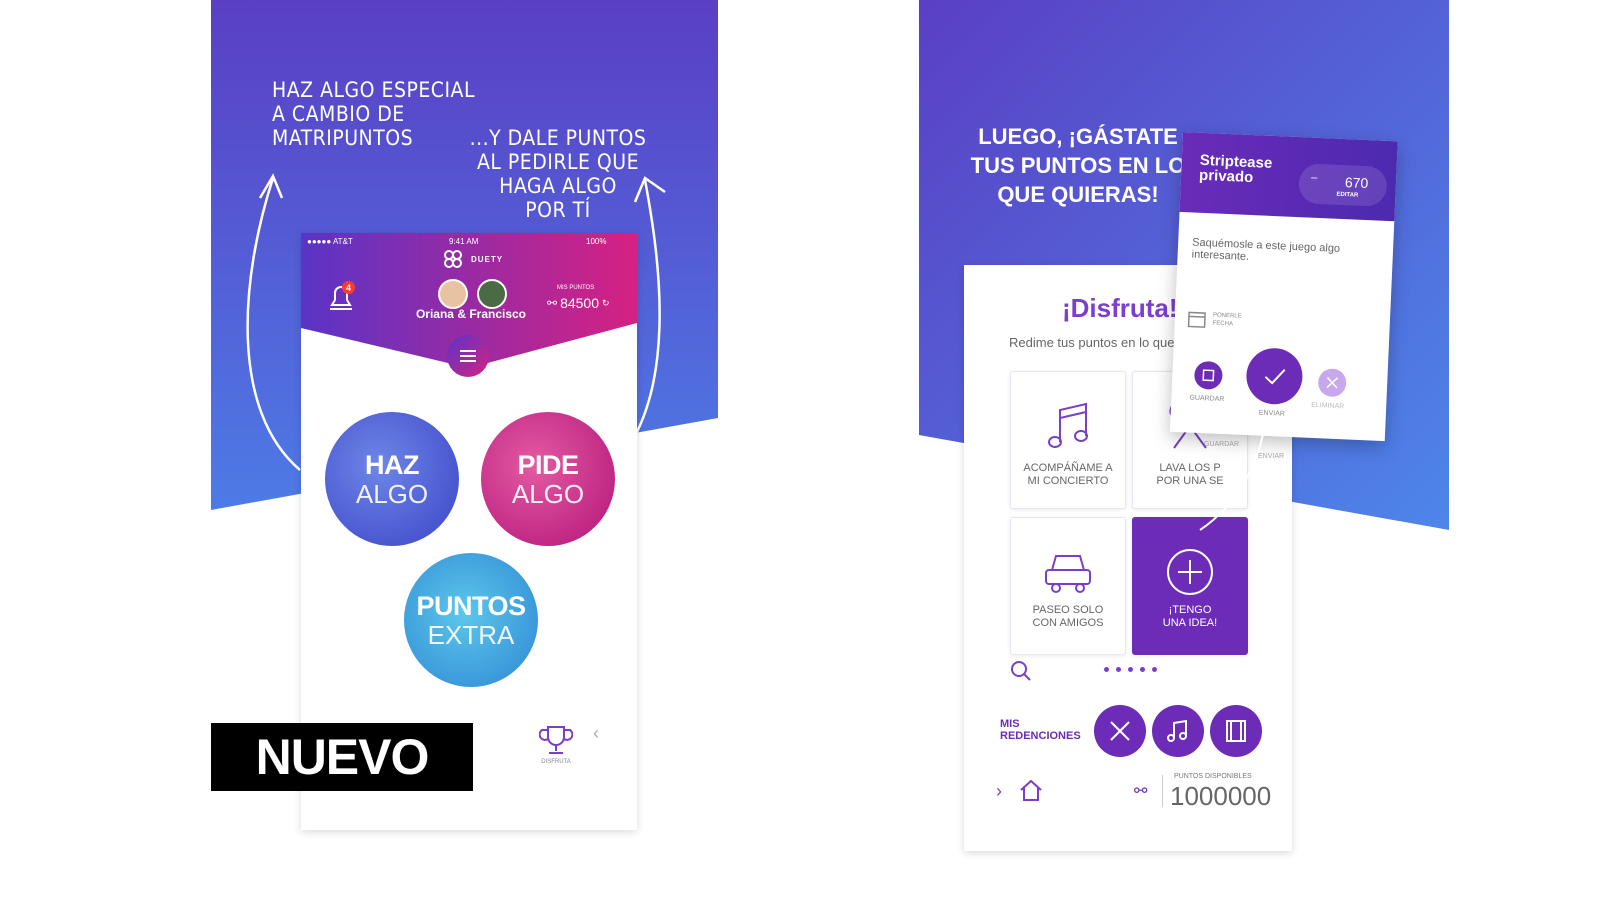 The height and width of the screenshot is (900, 1600). What do you see at coordinates (1021, 671) in the screenshot?
I see `search-icon` at bounding box center [1021, 671].